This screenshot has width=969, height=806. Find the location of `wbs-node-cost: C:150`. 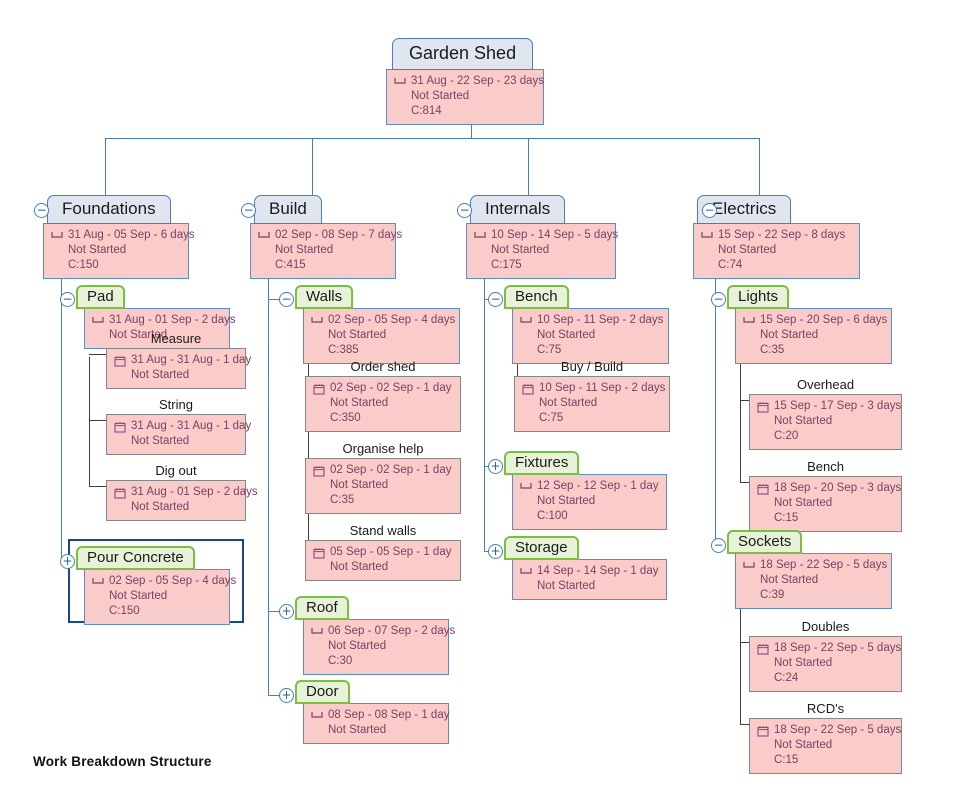

wbs-node-cost: C:150 is located at coordinates (124, 611).